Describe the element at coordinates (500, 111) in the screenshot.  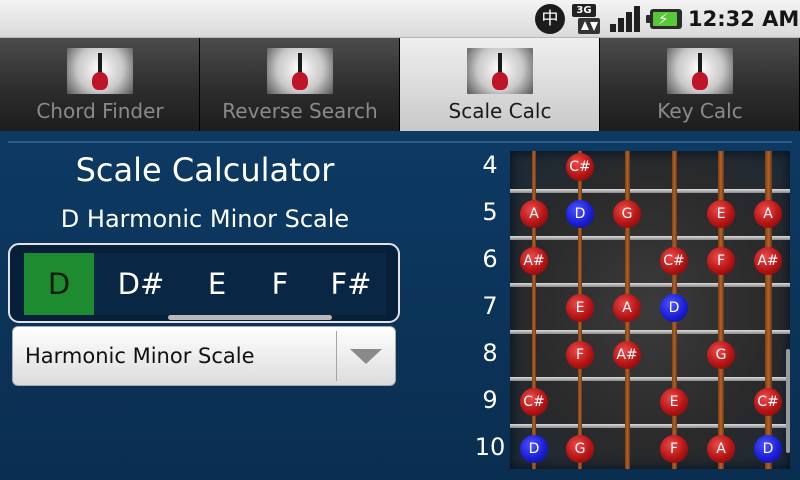
I see `tab-label: Scale Calc` at that location.